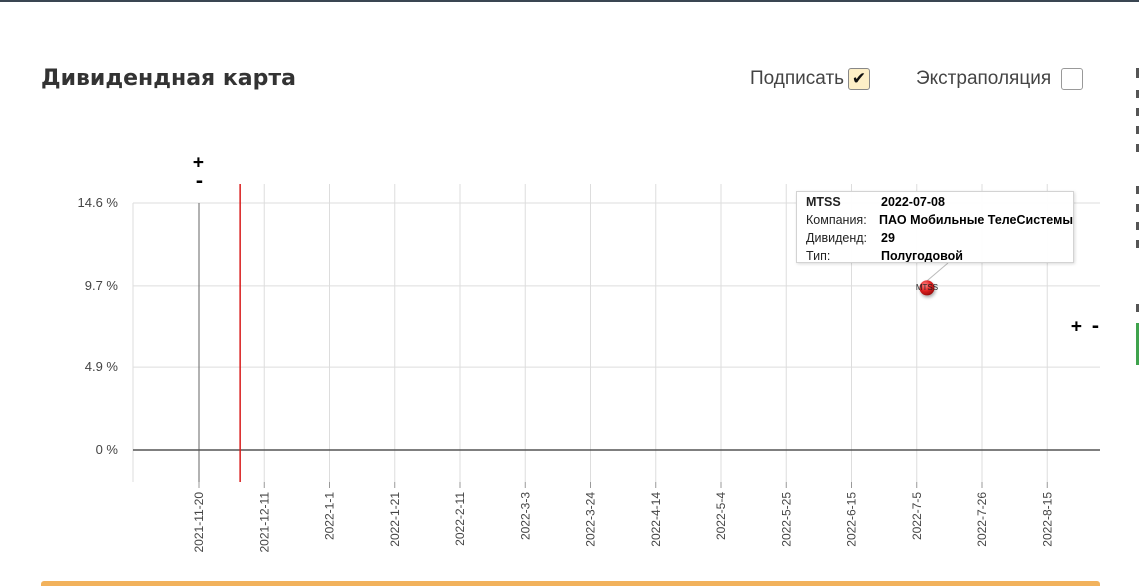 This screenshot has width=1139, height=586. Describe the element at coordinates (107, 449) in the screenshot. I see `y-tick-label: 0 %` at that location.